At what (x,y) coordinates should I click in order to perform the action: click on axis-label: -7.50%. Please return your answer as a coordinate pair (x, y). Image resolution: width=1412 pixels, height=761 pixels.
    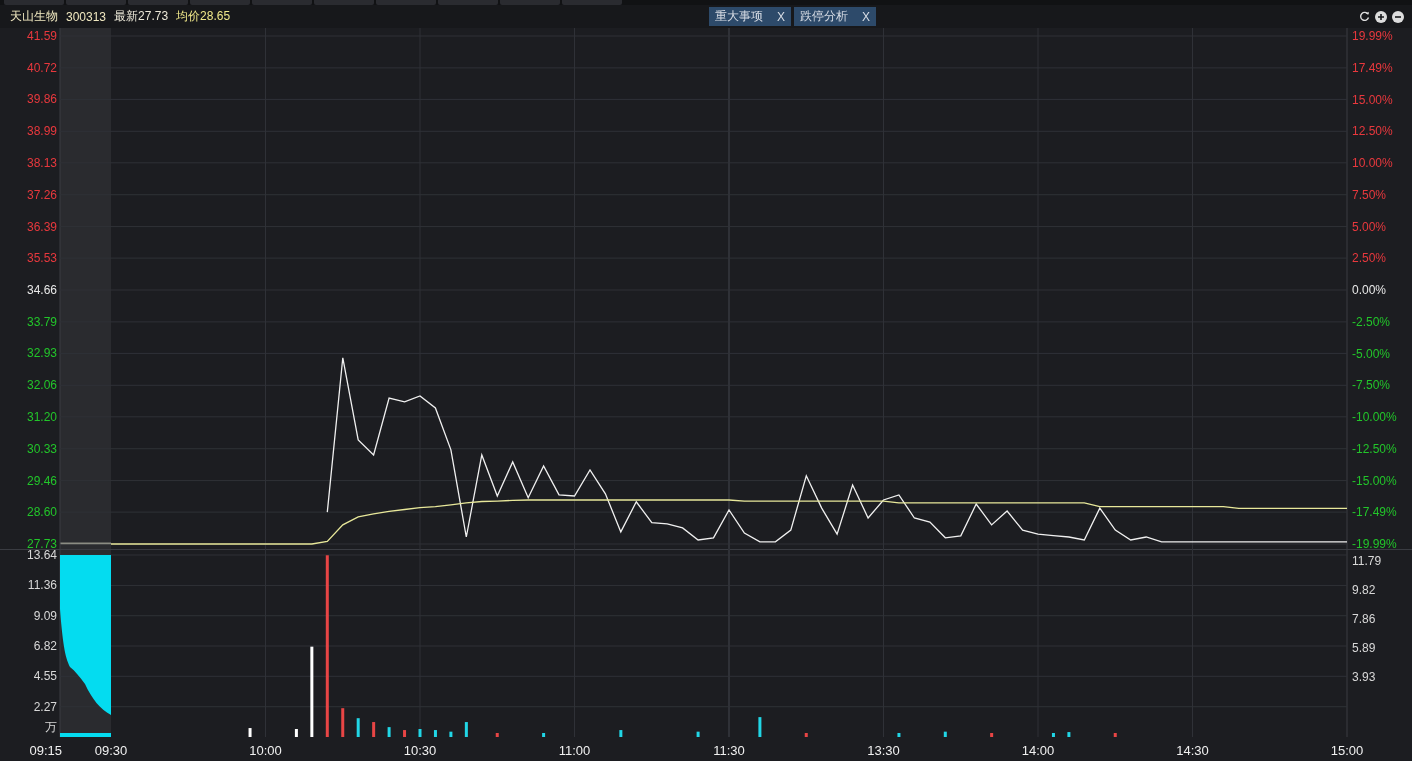
    Looking at the image, I should click on (1371, 385).